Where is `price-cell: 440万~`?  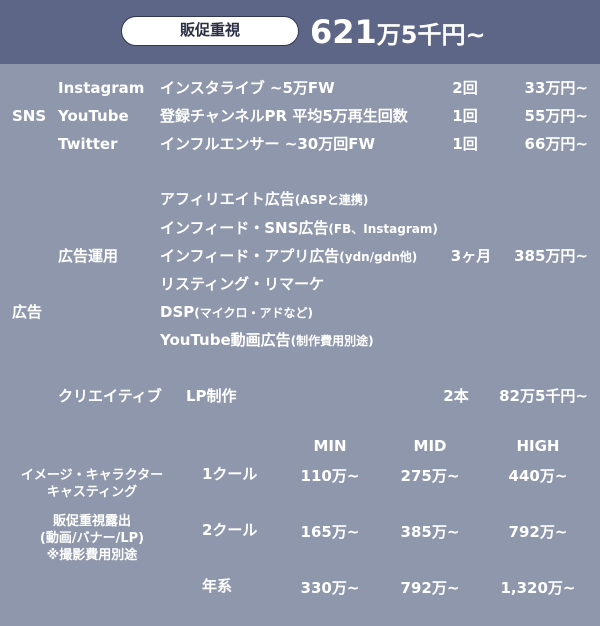 price-cell: 440万~ is located at coordinates (538, 476).